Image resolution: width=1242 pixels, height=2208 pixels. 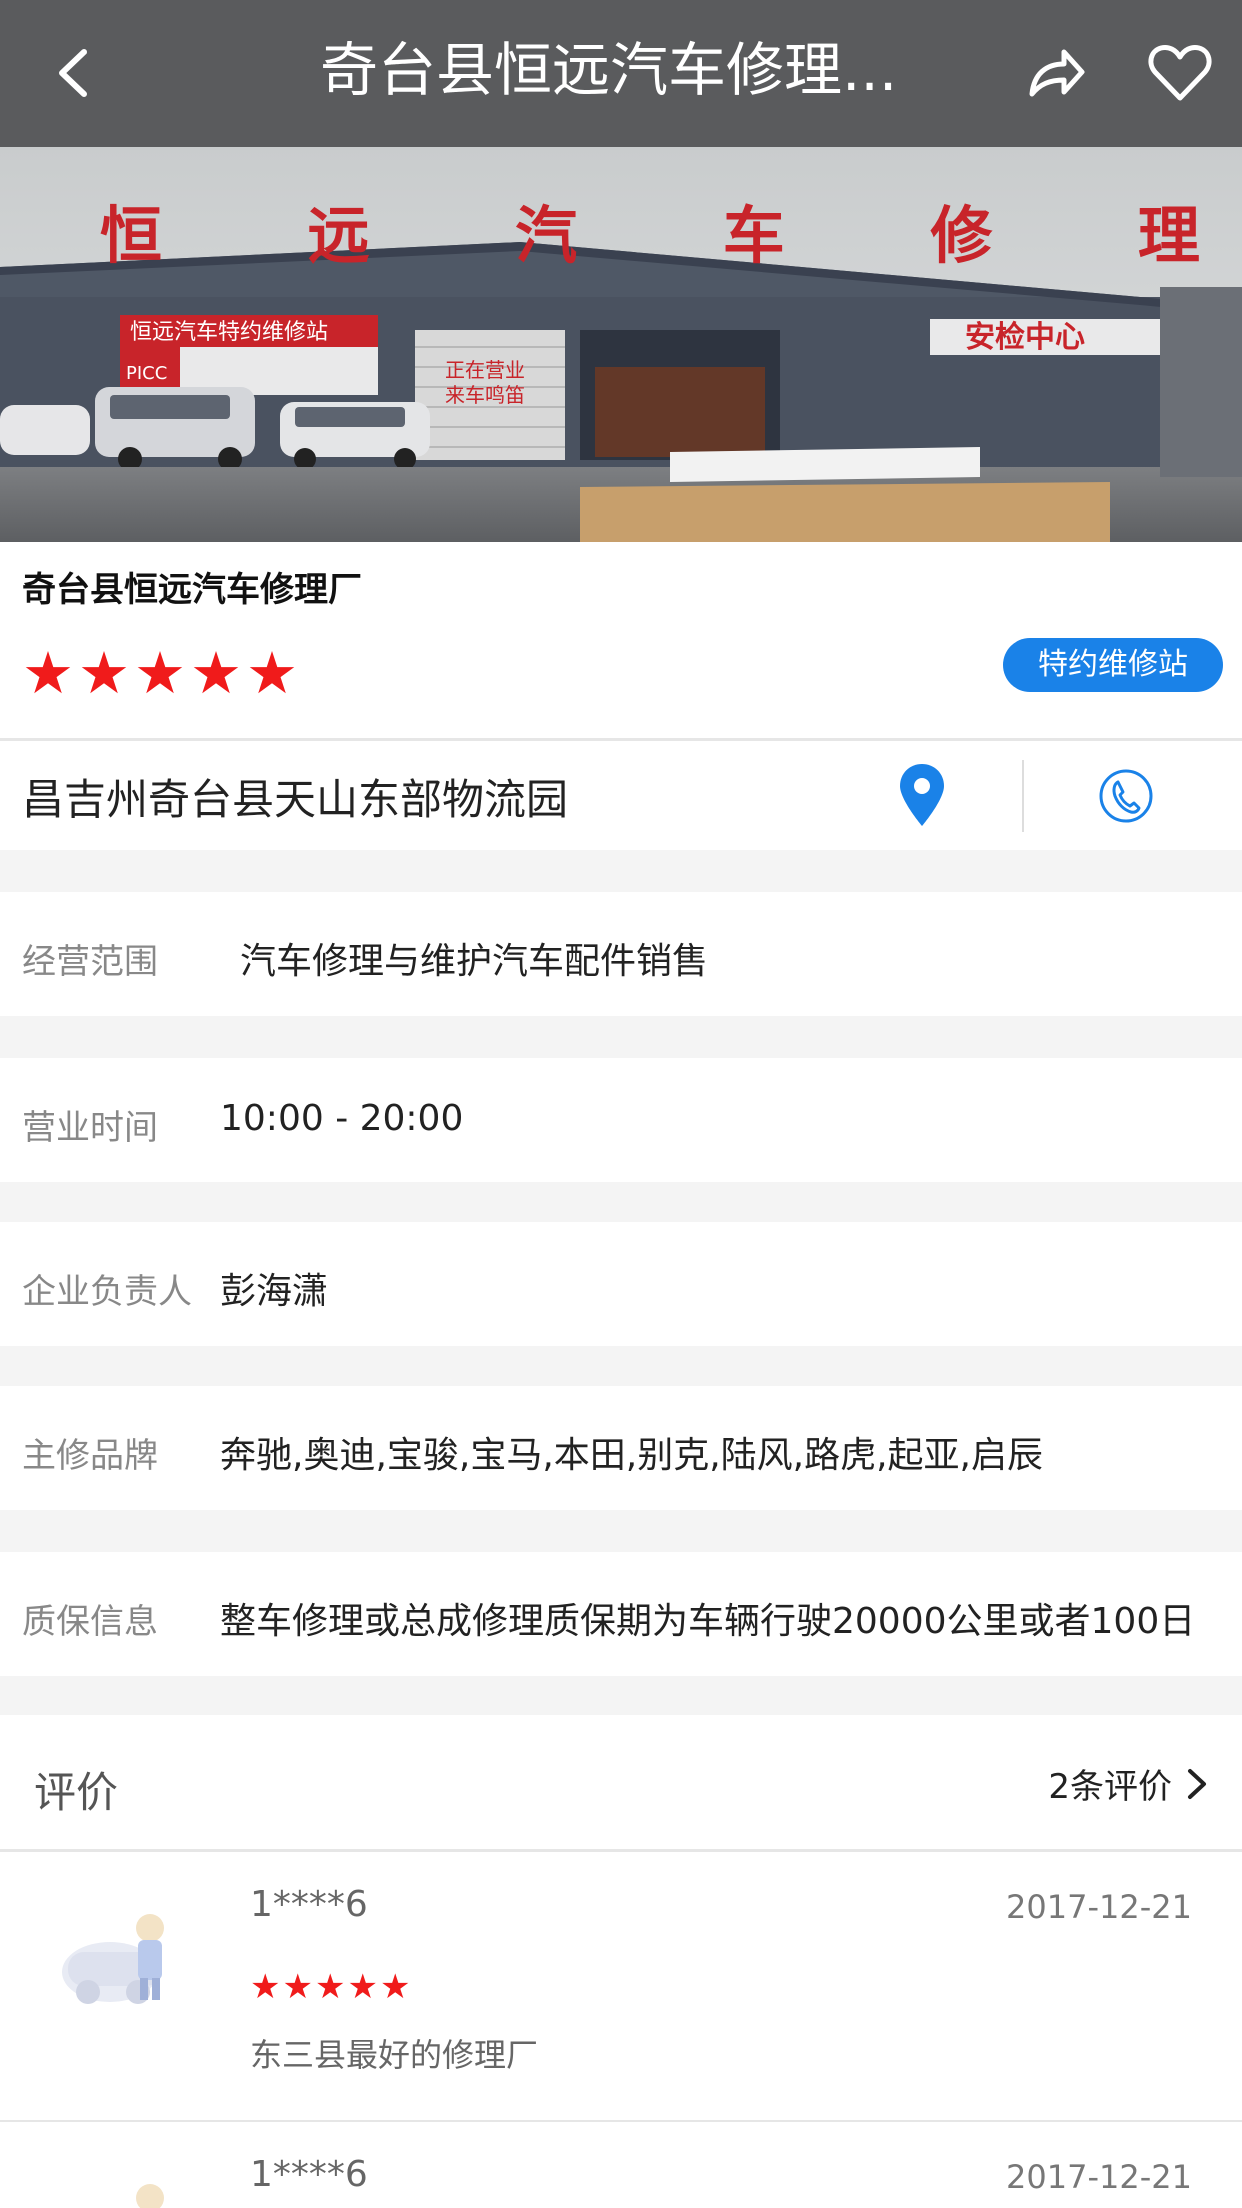 What do you see at coordinates (342, 1118) in the screenshot?
I see `info-value: 10:00 - 20:00` at bounding box center [342, 1118].